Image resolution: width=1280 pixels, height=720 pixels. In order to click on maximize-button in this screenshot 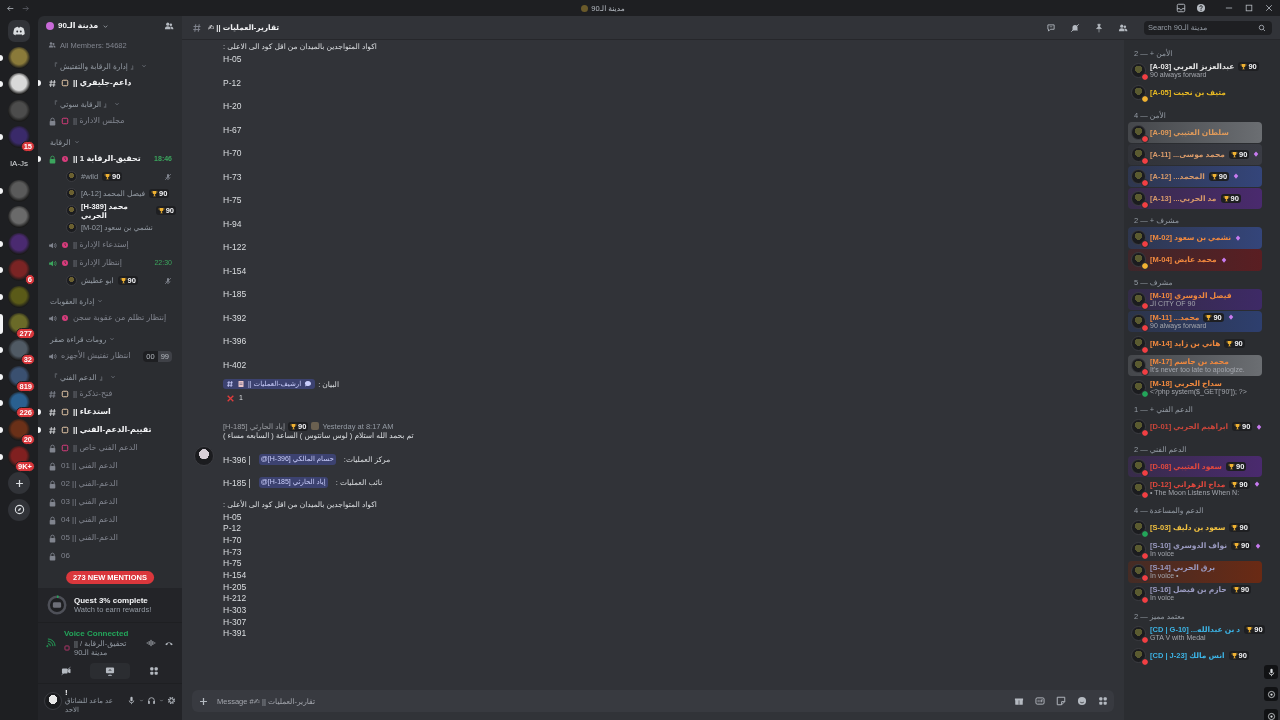, I will do `click(1249, 8)`.